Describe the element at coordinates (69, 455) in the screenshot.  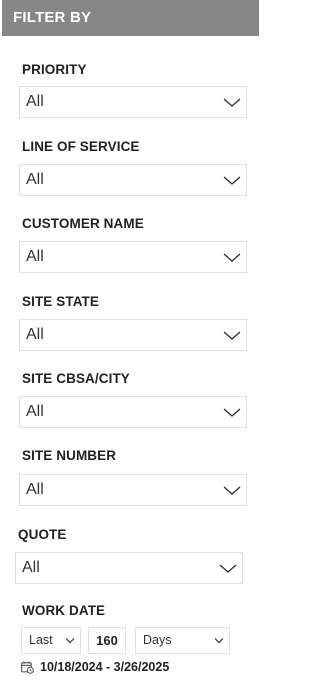
I see `site-number-label: SITE NUMBER` at that location.